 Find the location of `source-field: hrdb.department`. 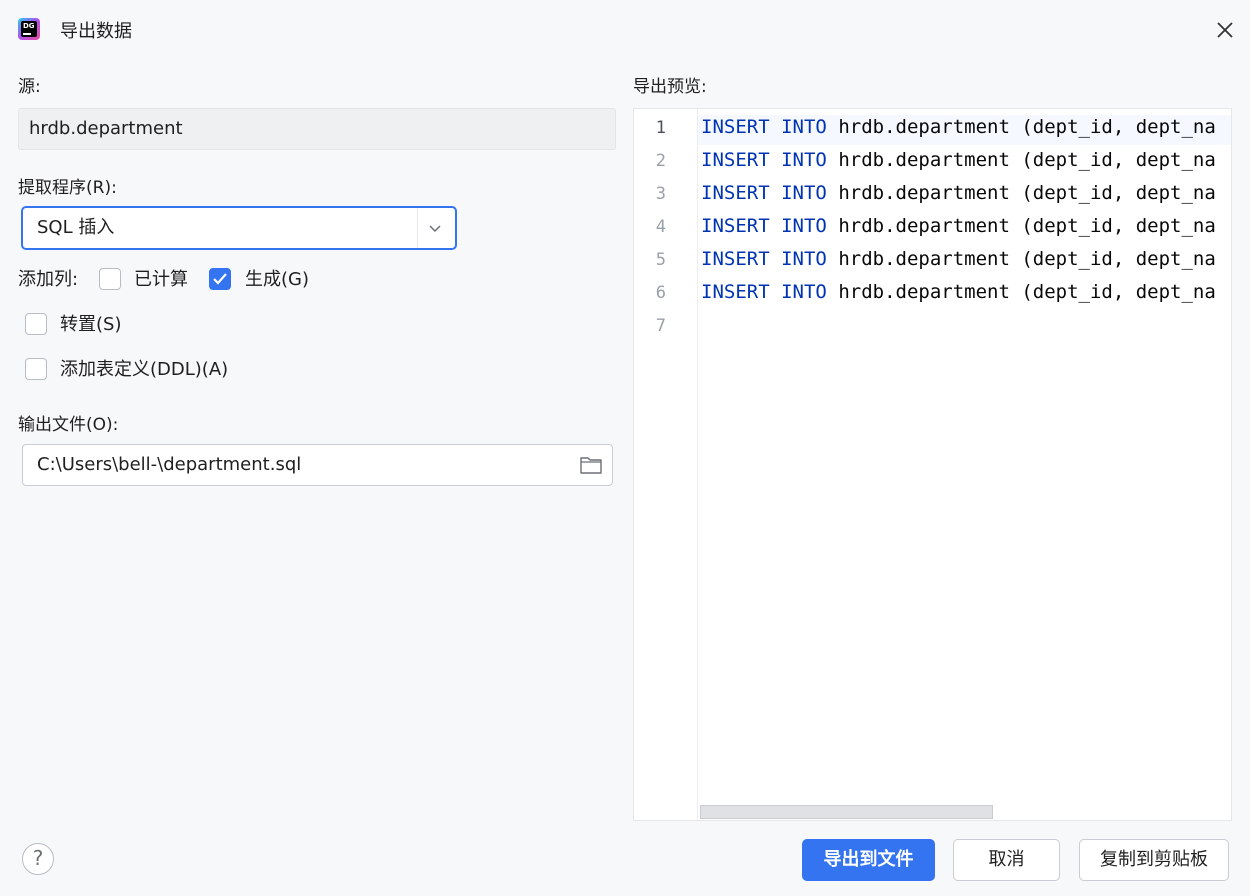

source-field: hrdb.department is located at coordinates (317, 129).